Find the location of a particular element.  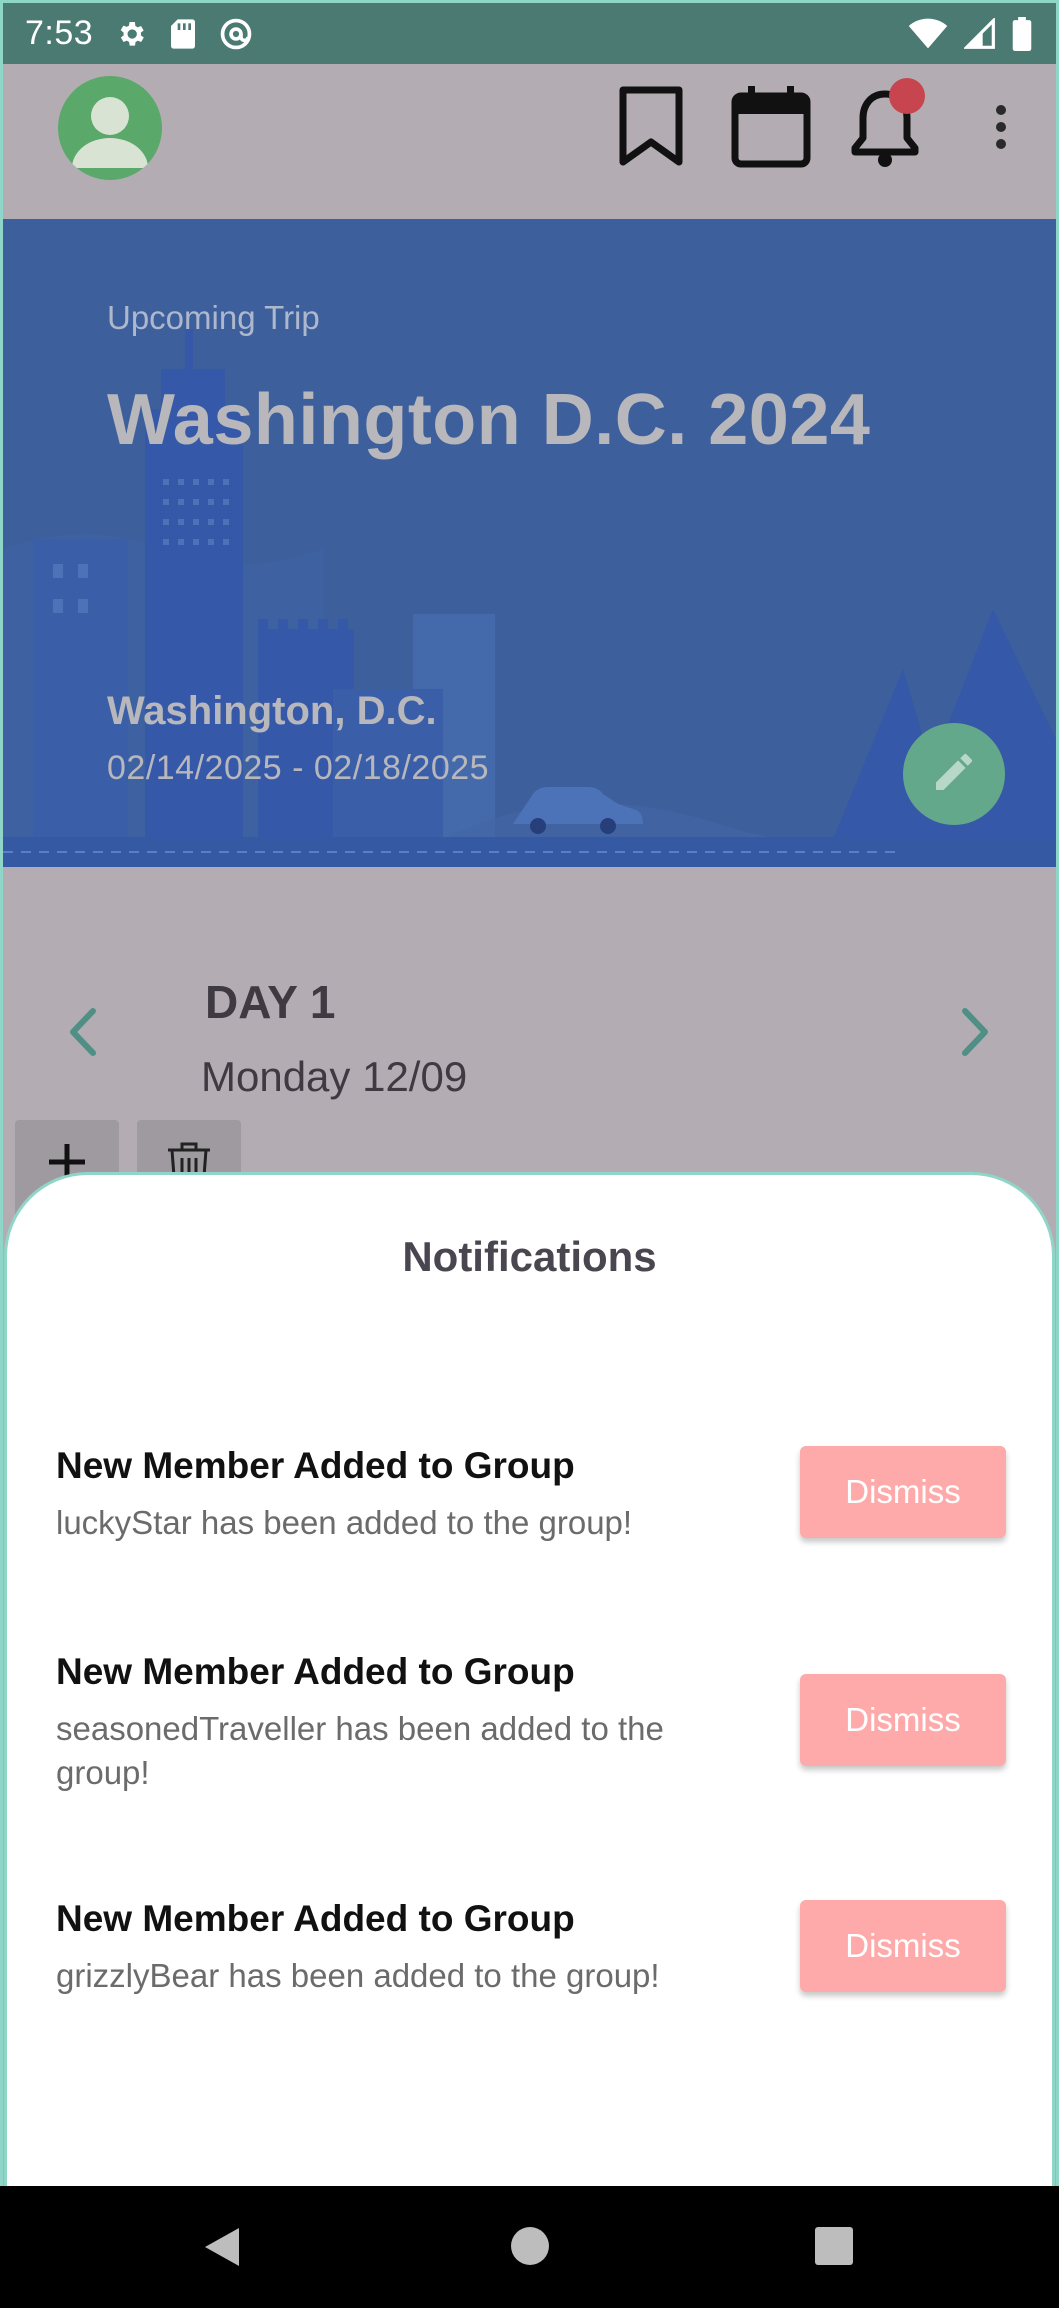

trip-label: Upcoming Trip is located at coordinates (213, 317).